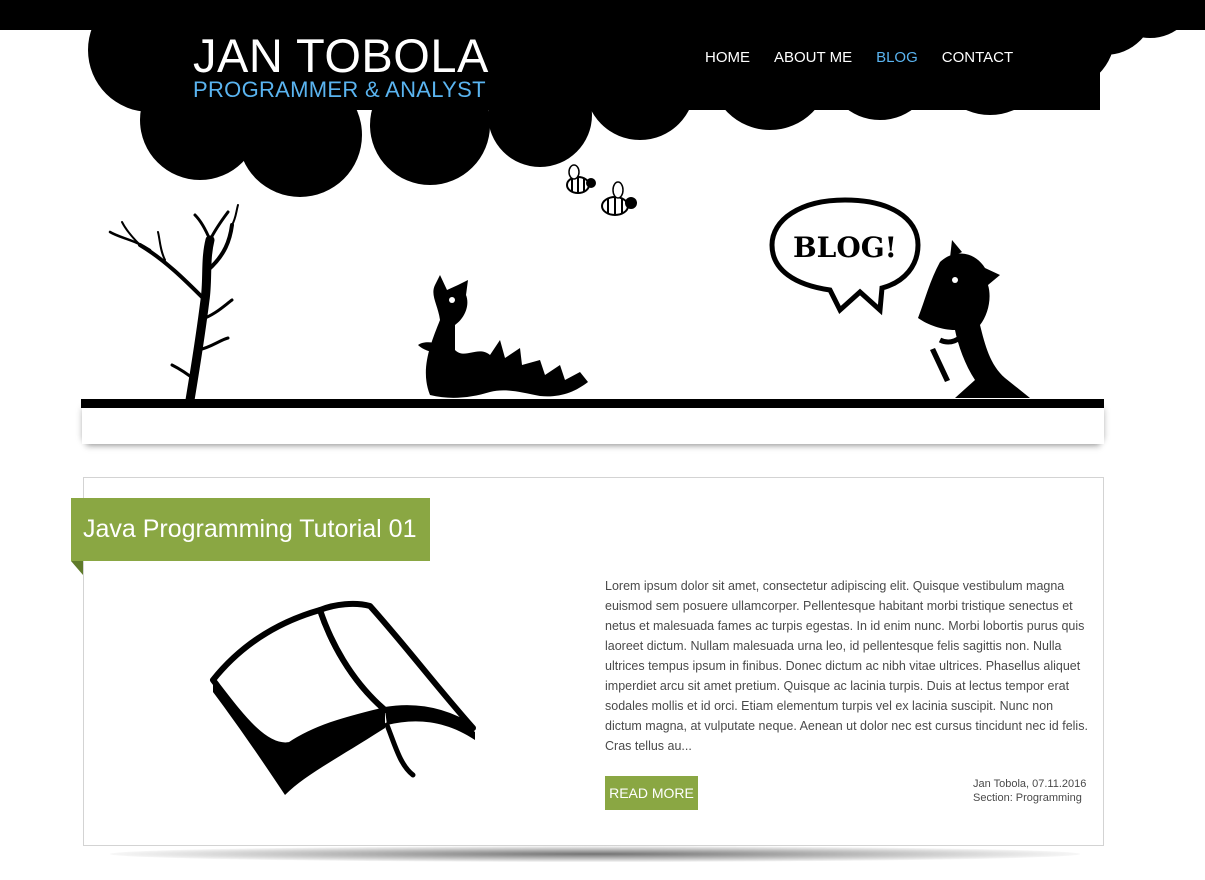 The image size is (1205, 880). Describe the element at coordinates (341, 55) in the screenshot. I see `site-name: JAN TOBOLA` at that location.